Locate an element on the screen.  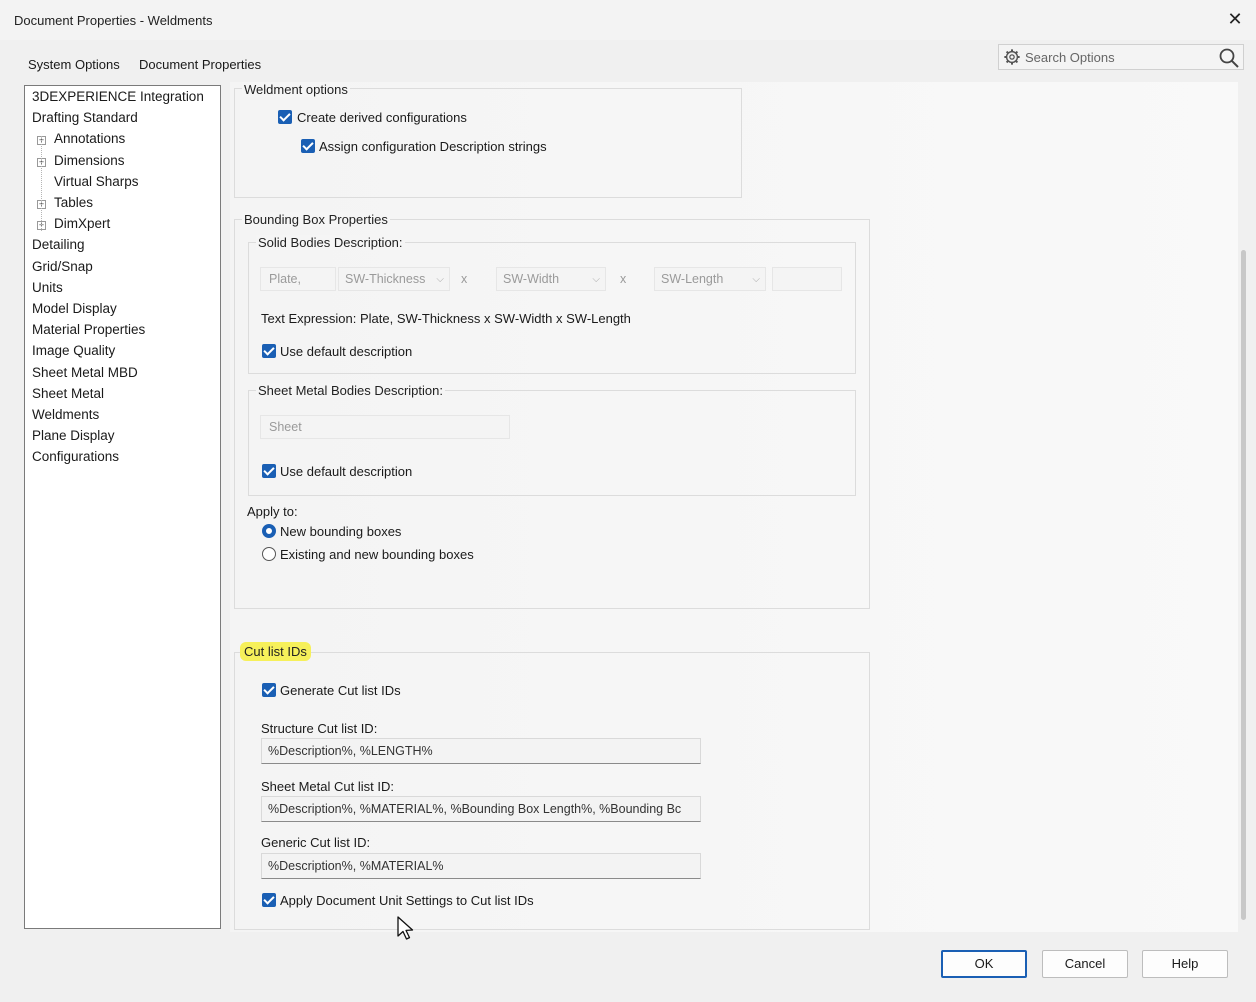
apply-units-checkbox is located at coordinates (269, 900).